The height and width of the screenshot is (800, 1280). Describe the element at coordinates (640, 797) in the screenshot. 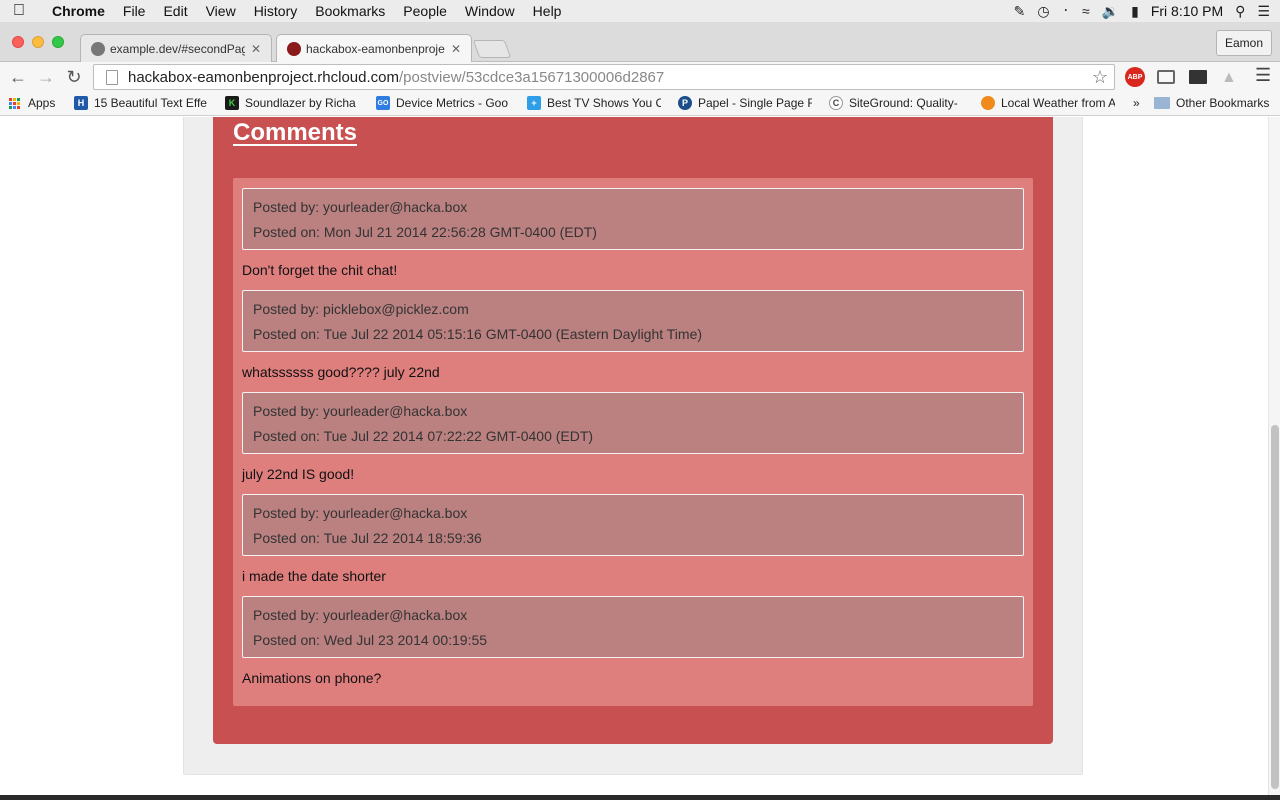

I see `desktop-edge` at that location.